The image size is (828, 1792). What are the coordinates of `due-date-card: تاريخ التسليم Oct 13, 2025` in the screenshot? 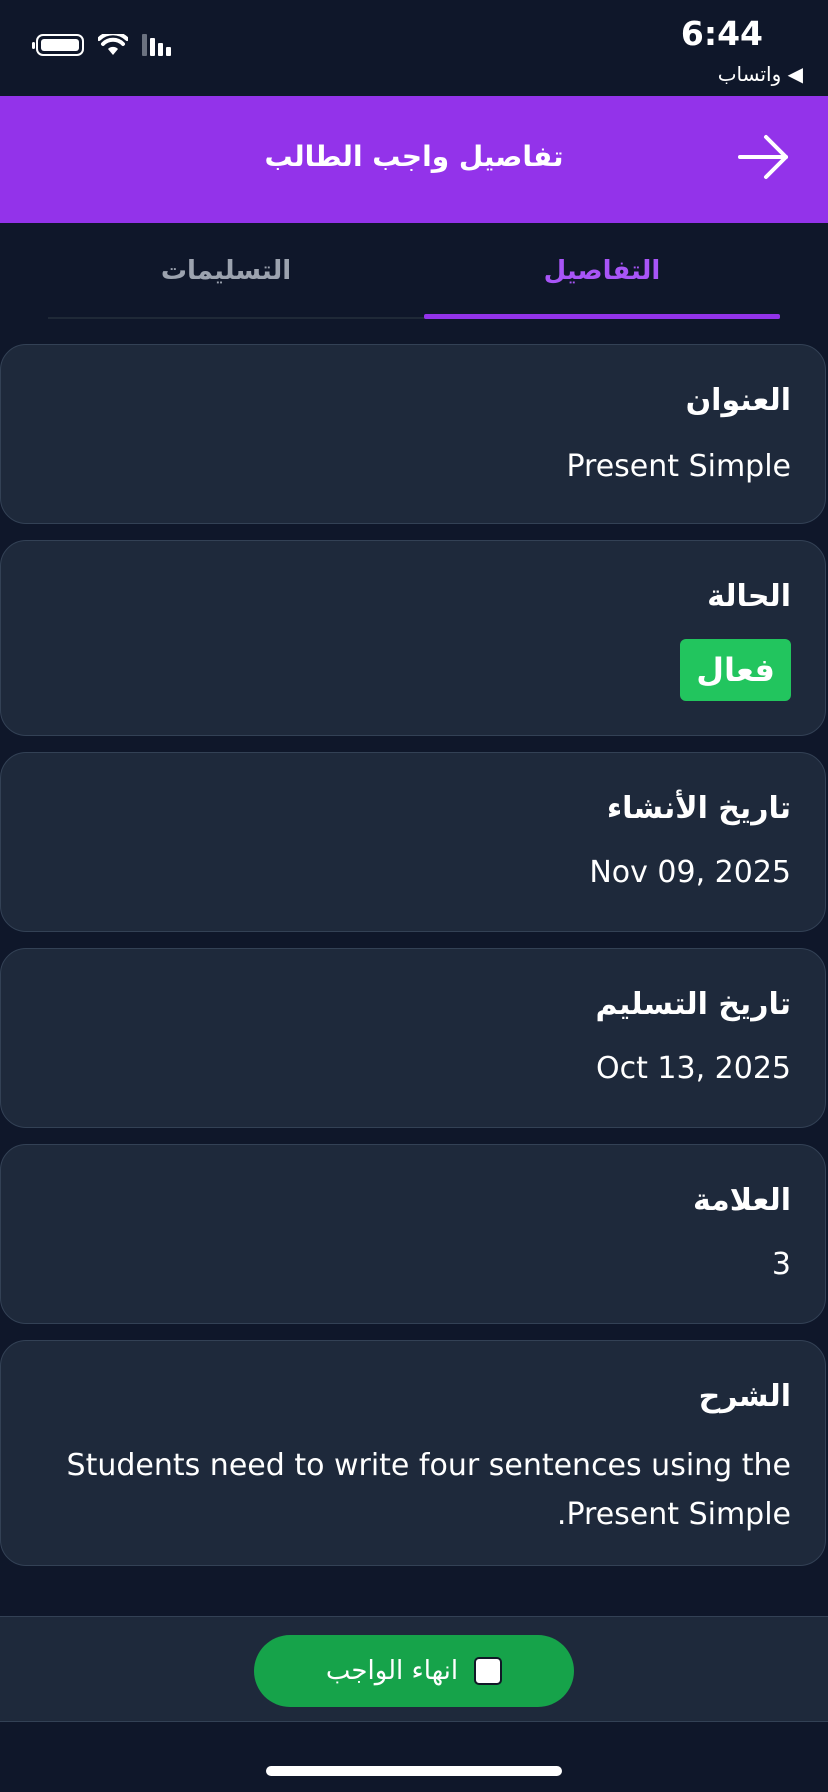 It's located at (413, 1038).